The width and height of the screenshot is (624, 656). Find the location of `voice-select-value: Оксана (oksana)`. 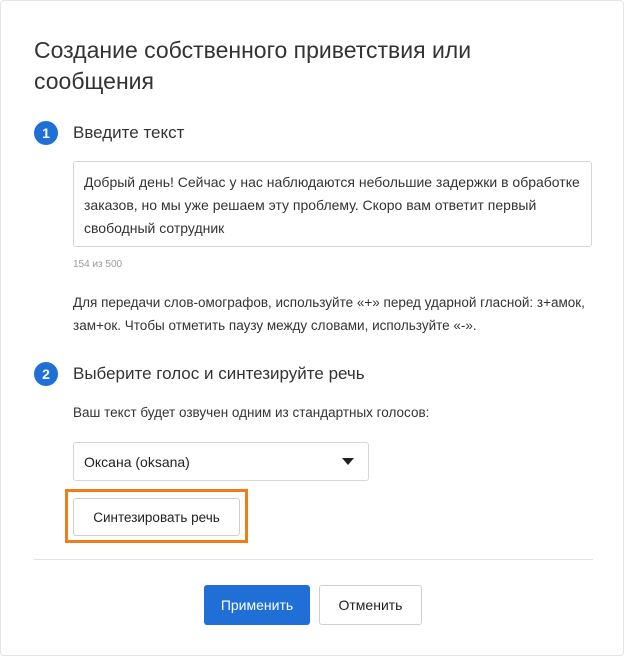

voice-select-value: Оксана (oksana) is located at coordinates (137, 461).